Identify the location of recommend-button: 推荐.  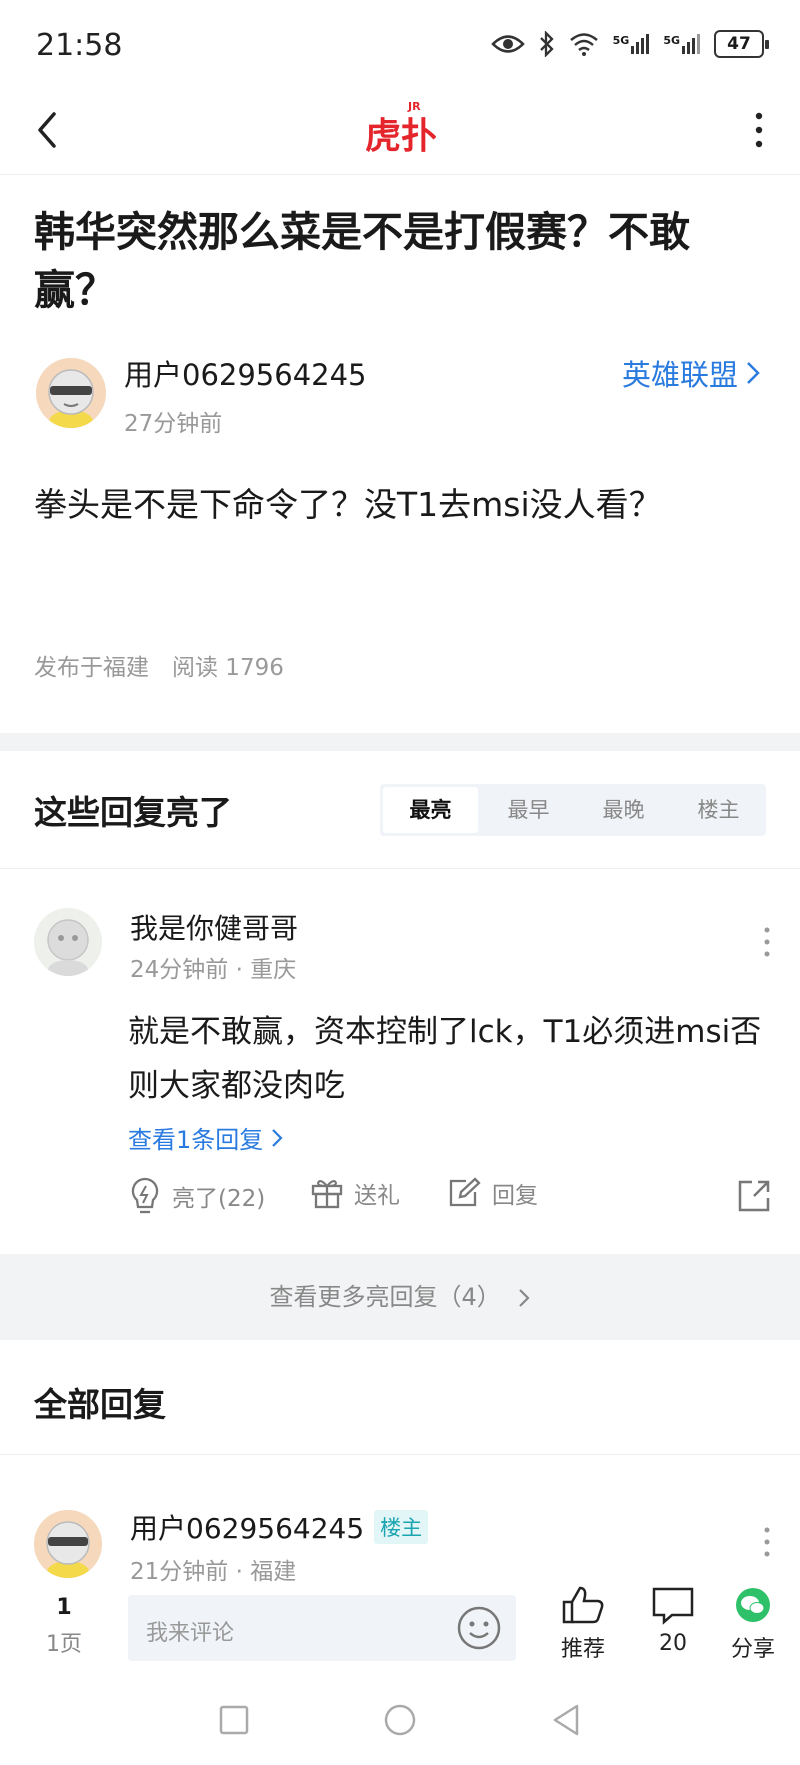
(583, 1624).